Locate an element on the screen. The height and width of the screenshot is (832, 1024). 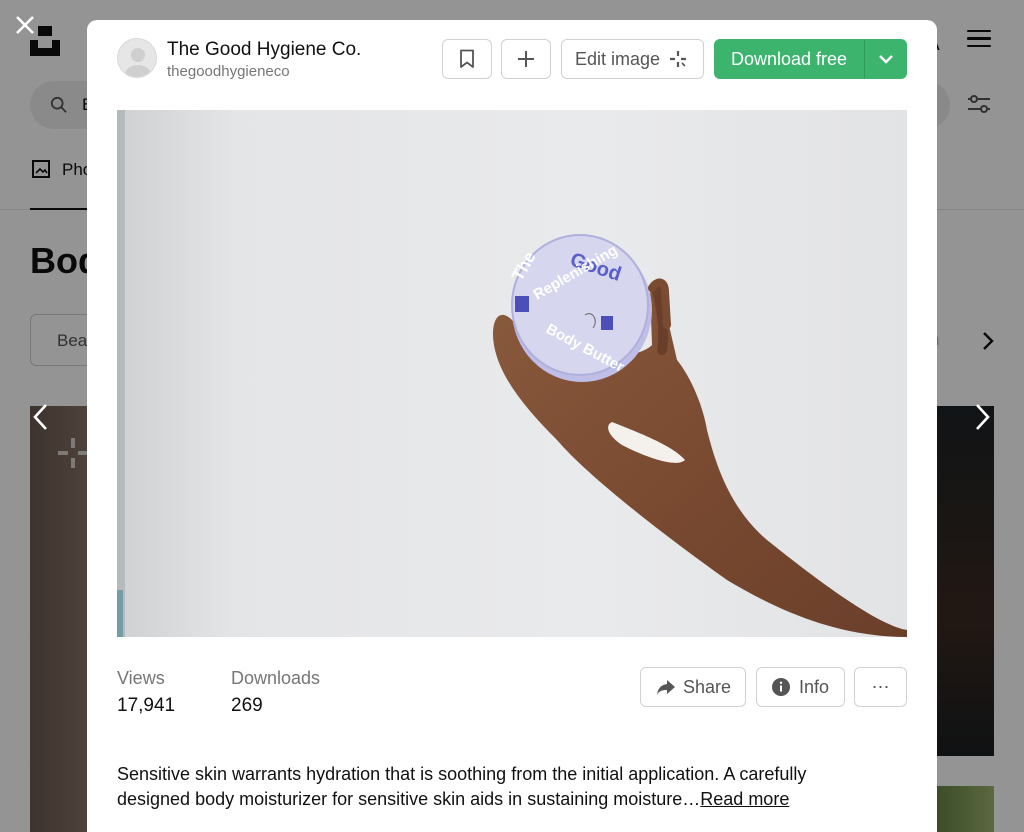
close-icon is located at coordinates (25, 25).